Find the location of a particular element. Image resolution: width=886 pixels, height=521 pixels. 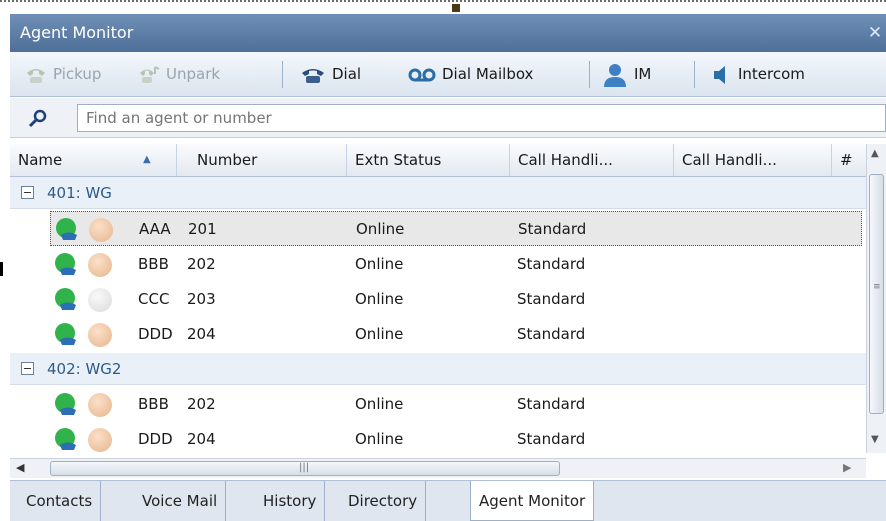

window-title: Agent Monitor is located at coordinates (77, 32).